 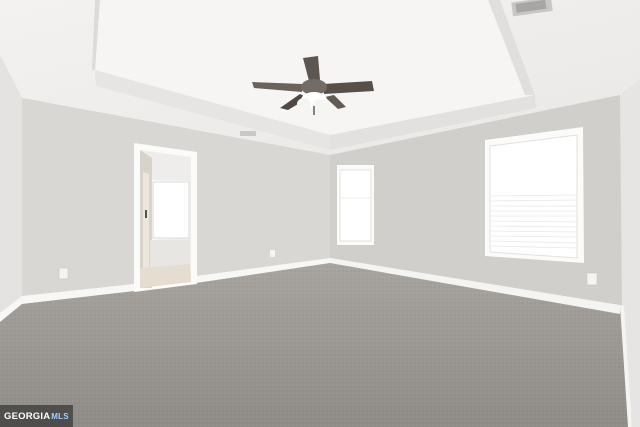 I want to click on wall-outlet-back, so click(x=272, y=253).